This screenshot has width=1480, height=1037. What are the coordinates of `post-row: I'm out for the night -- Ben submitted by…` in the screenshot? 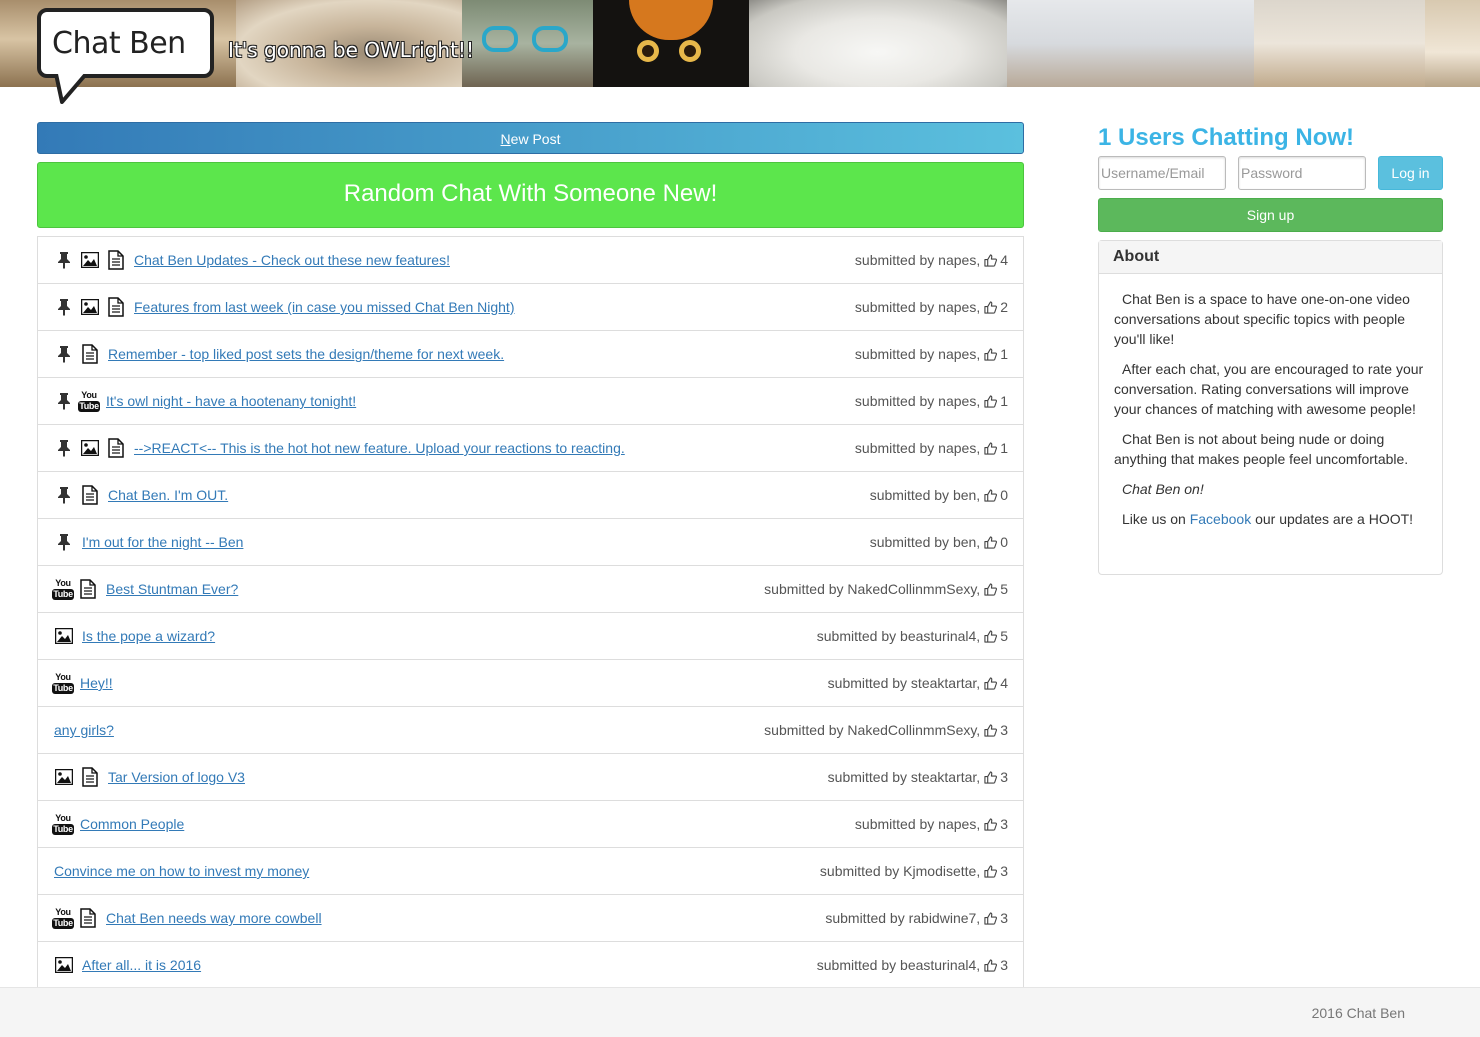 It's located at (530, 542).